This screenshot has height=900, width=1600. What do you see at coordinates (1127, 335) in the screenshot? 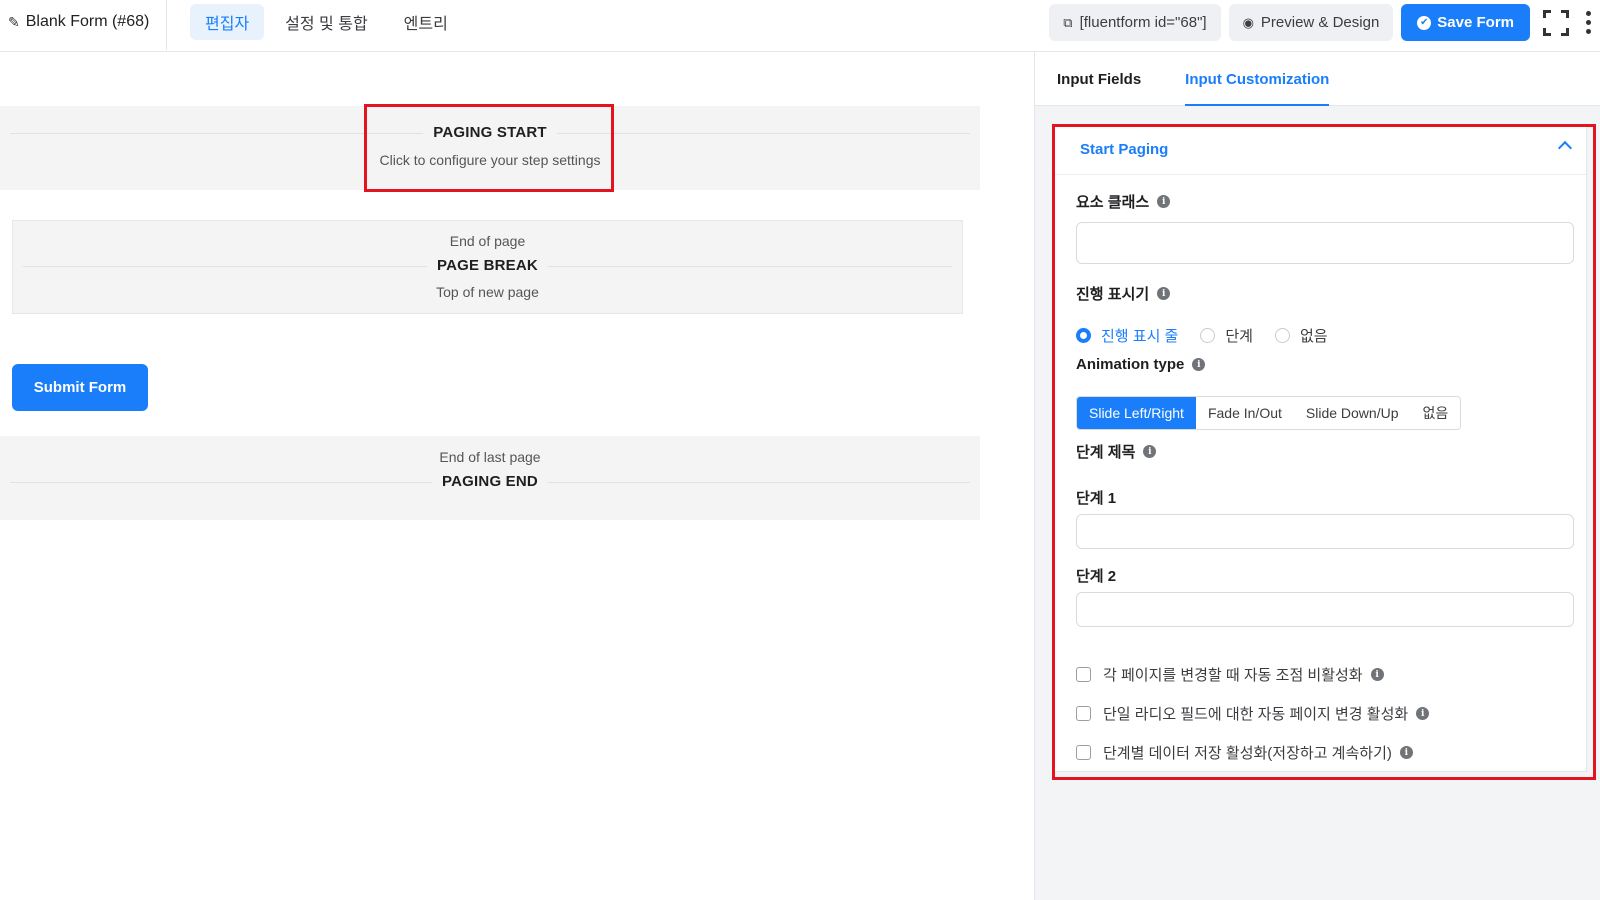
I see `radio-progress-bar: 진행 표시 줄` at bounding box center [1127, 335].